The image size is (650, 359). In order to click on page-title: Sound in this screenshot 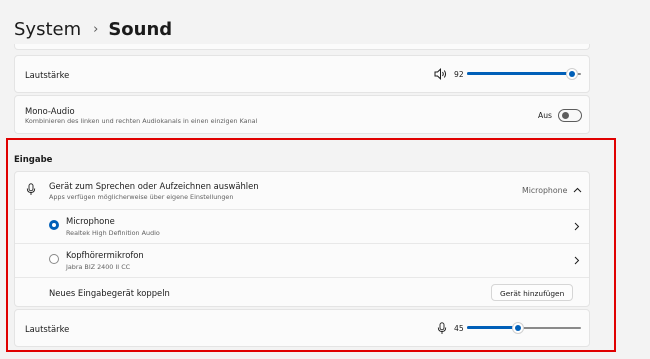, I will do `click(140, 29)`.